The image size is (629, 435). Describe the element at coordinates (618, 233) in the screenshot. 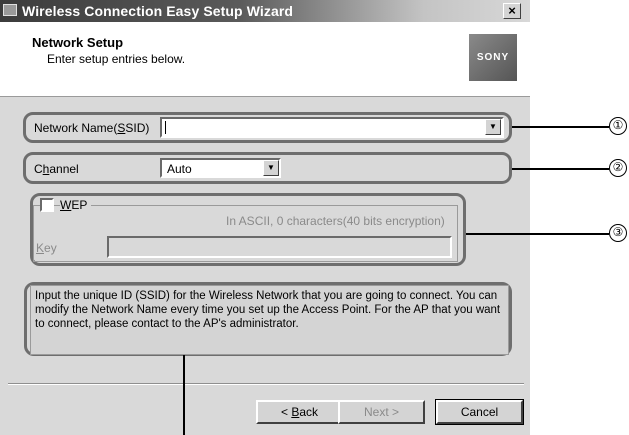

I see `callout-3: ③` at that location.